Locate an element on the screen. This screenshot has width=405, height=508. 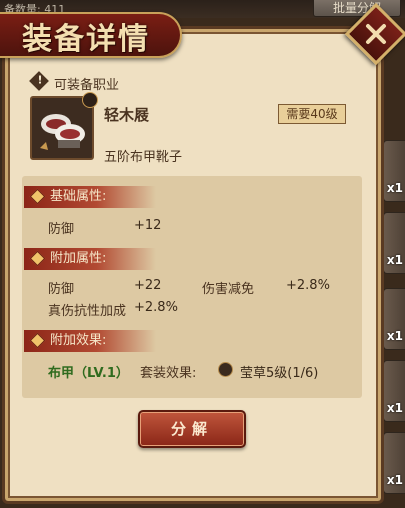
boots-icon is located at coordinates (62, 132).